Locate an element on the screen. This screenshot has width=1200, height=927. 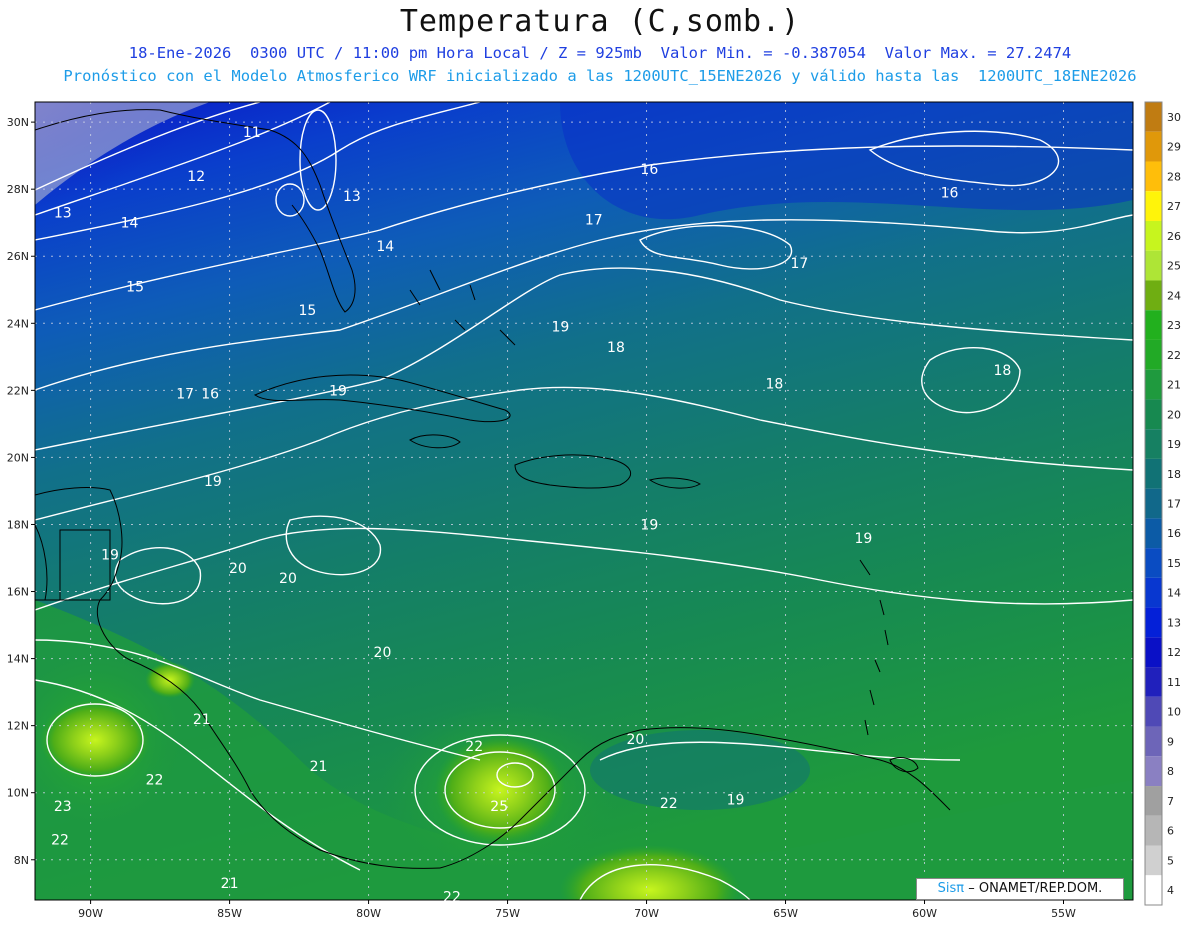
colorbar-label: 7 is located at coordinates (1170, 801).